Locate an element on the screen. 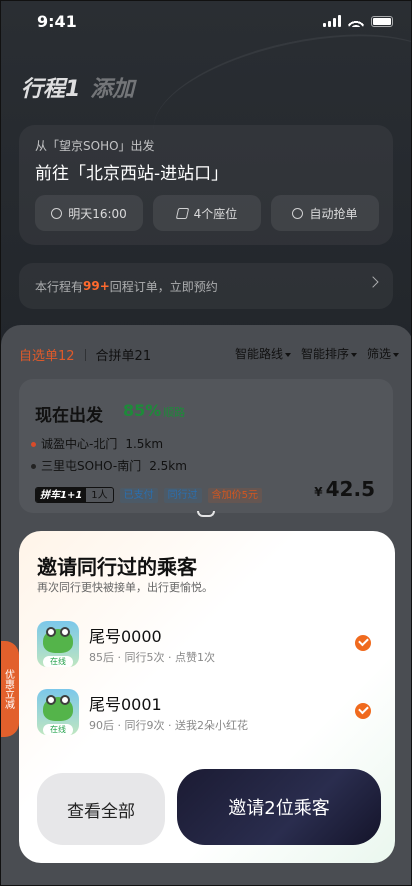 This screenshot has height=886, width=412. discount-side-tab: 优惠立减 is located at coordinates (10, 689).